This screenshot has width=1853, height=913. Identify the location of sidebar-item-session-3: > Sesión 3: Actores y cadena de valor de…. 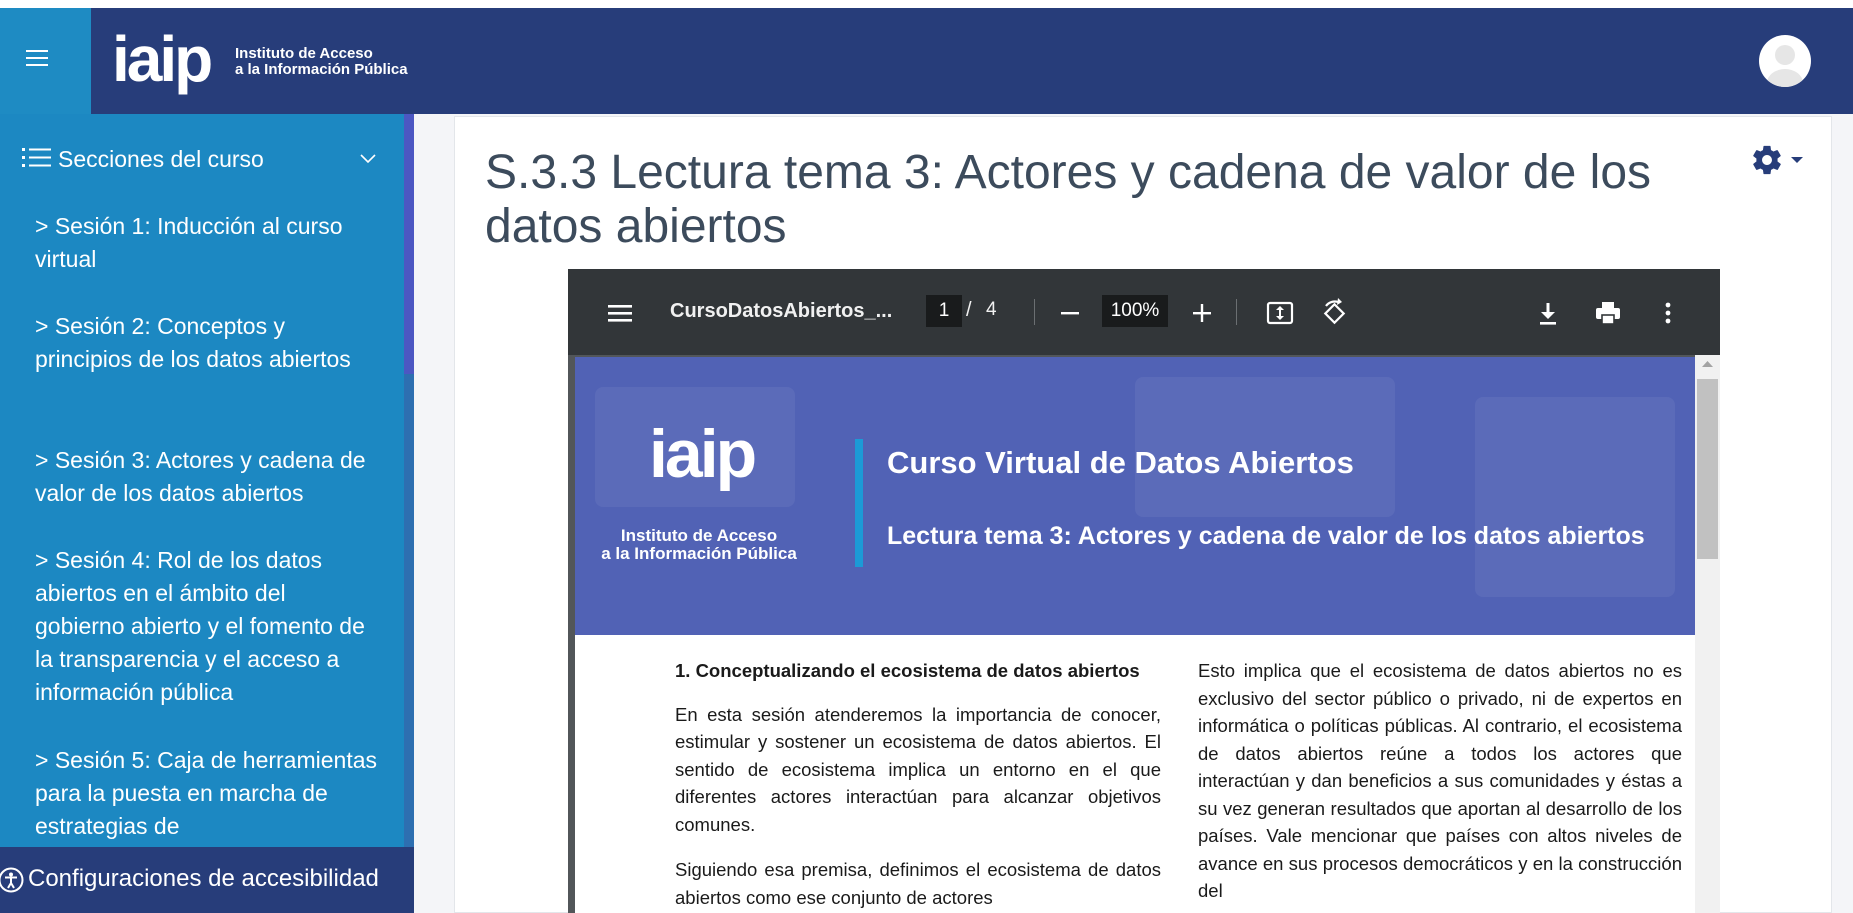
(207, 477).